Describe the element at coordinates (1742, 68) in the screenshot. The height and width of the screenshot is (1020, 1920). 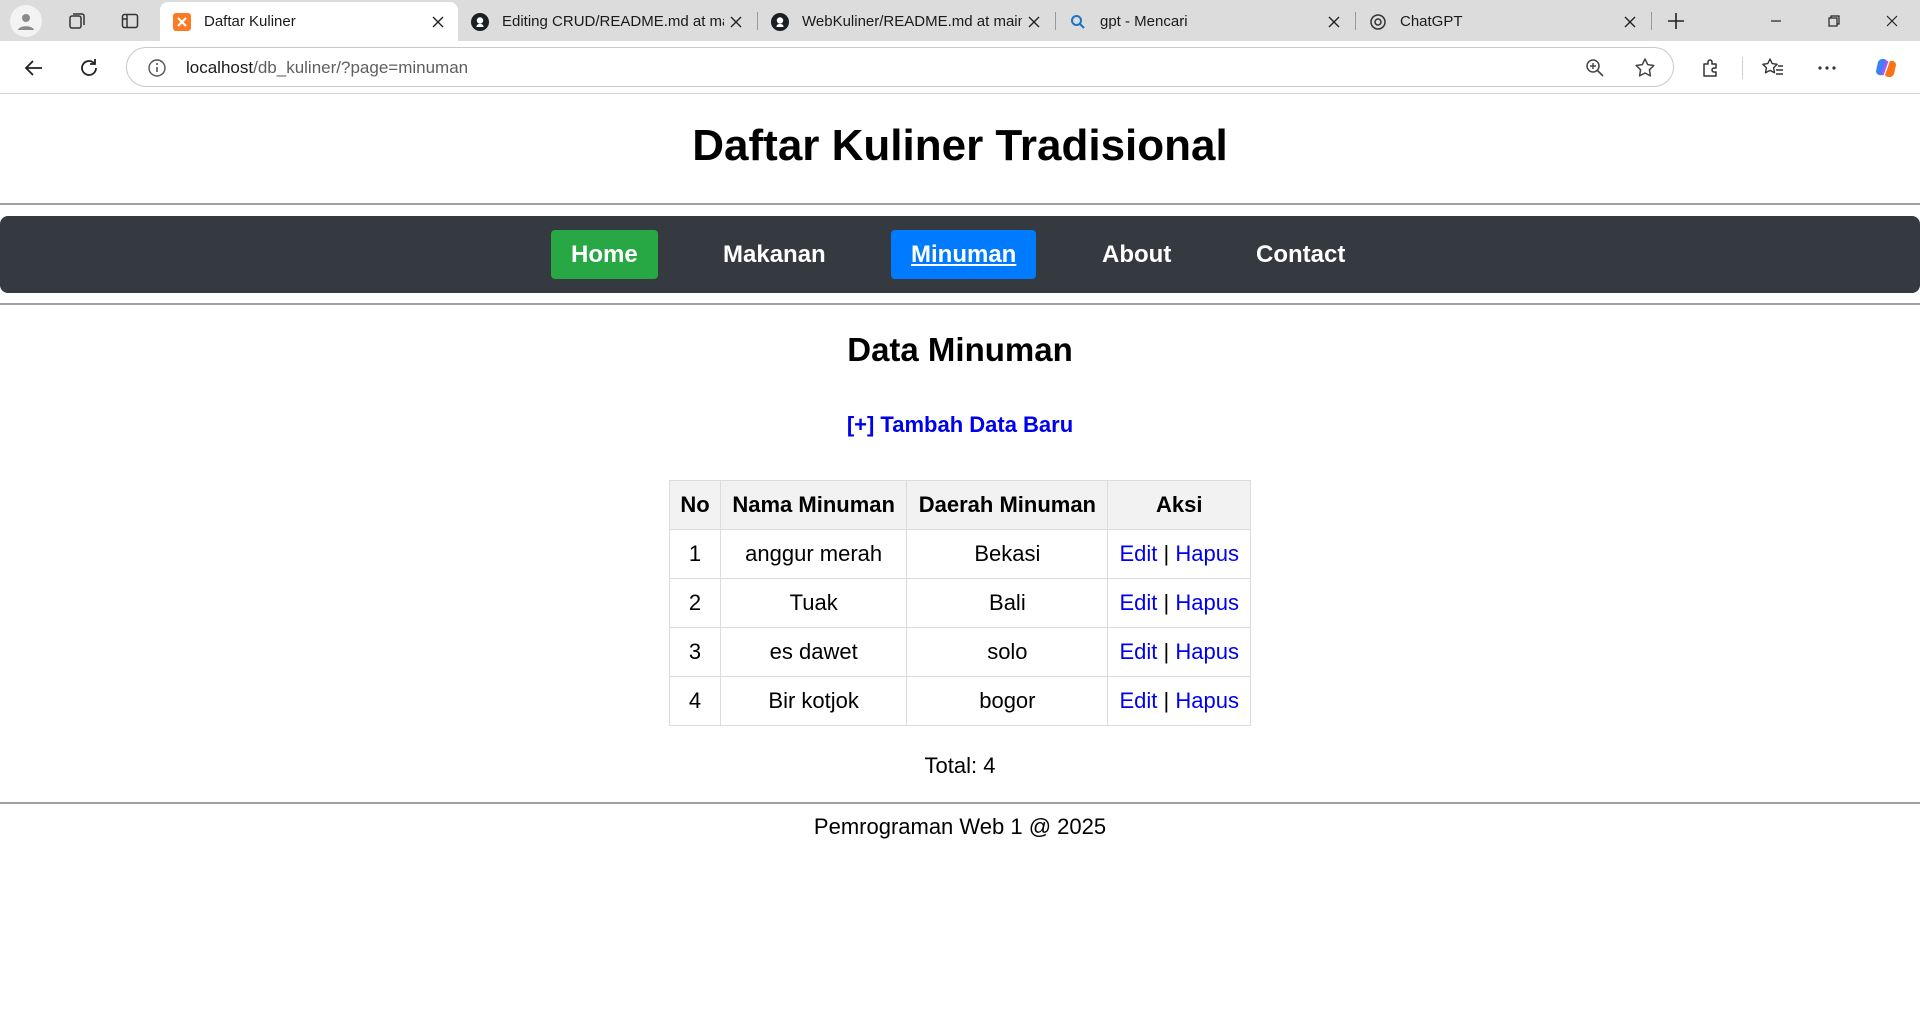
I see `toolbar-separator` at that location.